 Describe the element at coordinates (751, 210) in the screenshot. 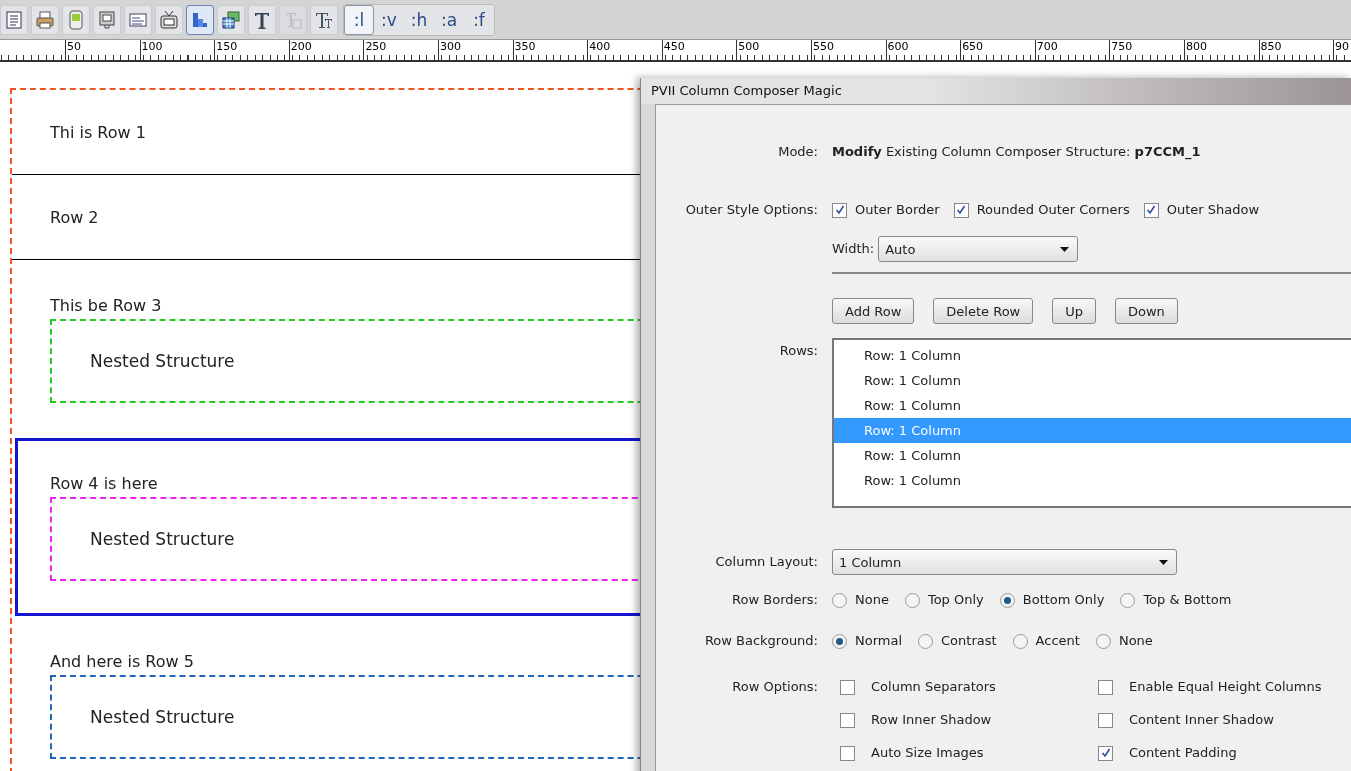

I see `field-label: Outer Style Options:` at that location.